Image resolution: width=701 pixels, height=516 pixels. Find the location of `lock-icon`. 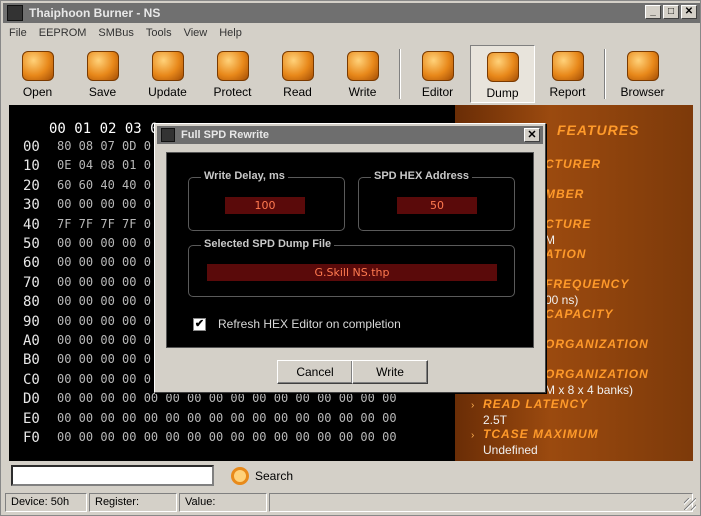

lock-icon is located at coordinates (232, 66).